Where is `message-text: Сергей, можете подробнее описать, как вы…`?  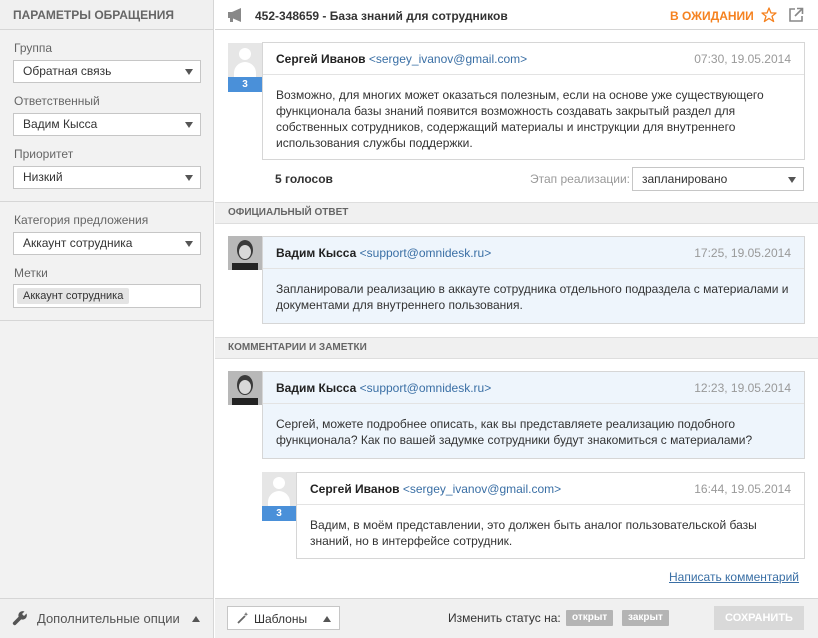 message-text: Сергей, можете подробнее описать, как вы… is located at coordinates (514, 432).